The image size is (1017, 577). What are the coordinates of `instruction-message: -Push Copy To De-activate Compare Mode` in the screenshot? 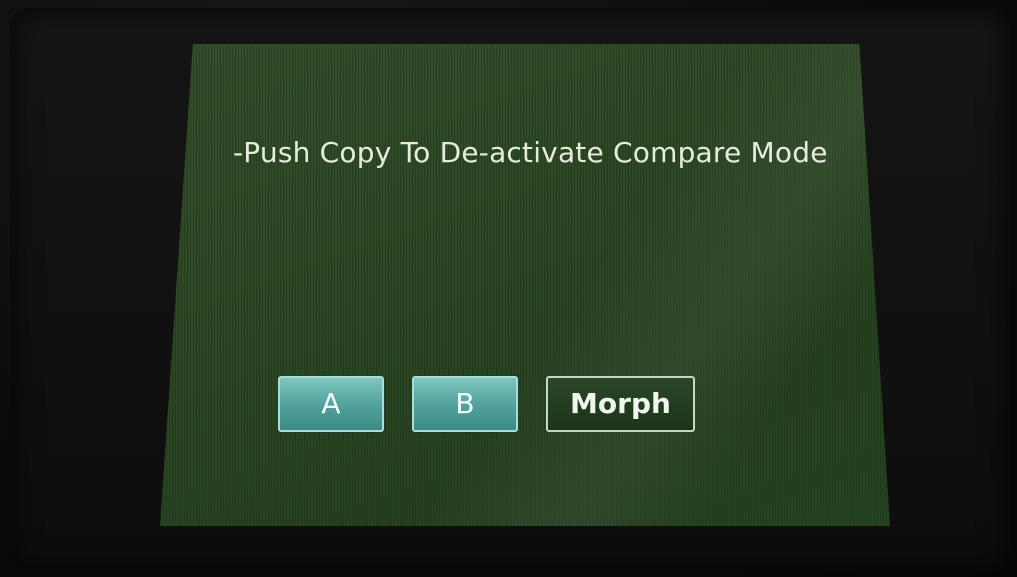 It's located at (530, 152).